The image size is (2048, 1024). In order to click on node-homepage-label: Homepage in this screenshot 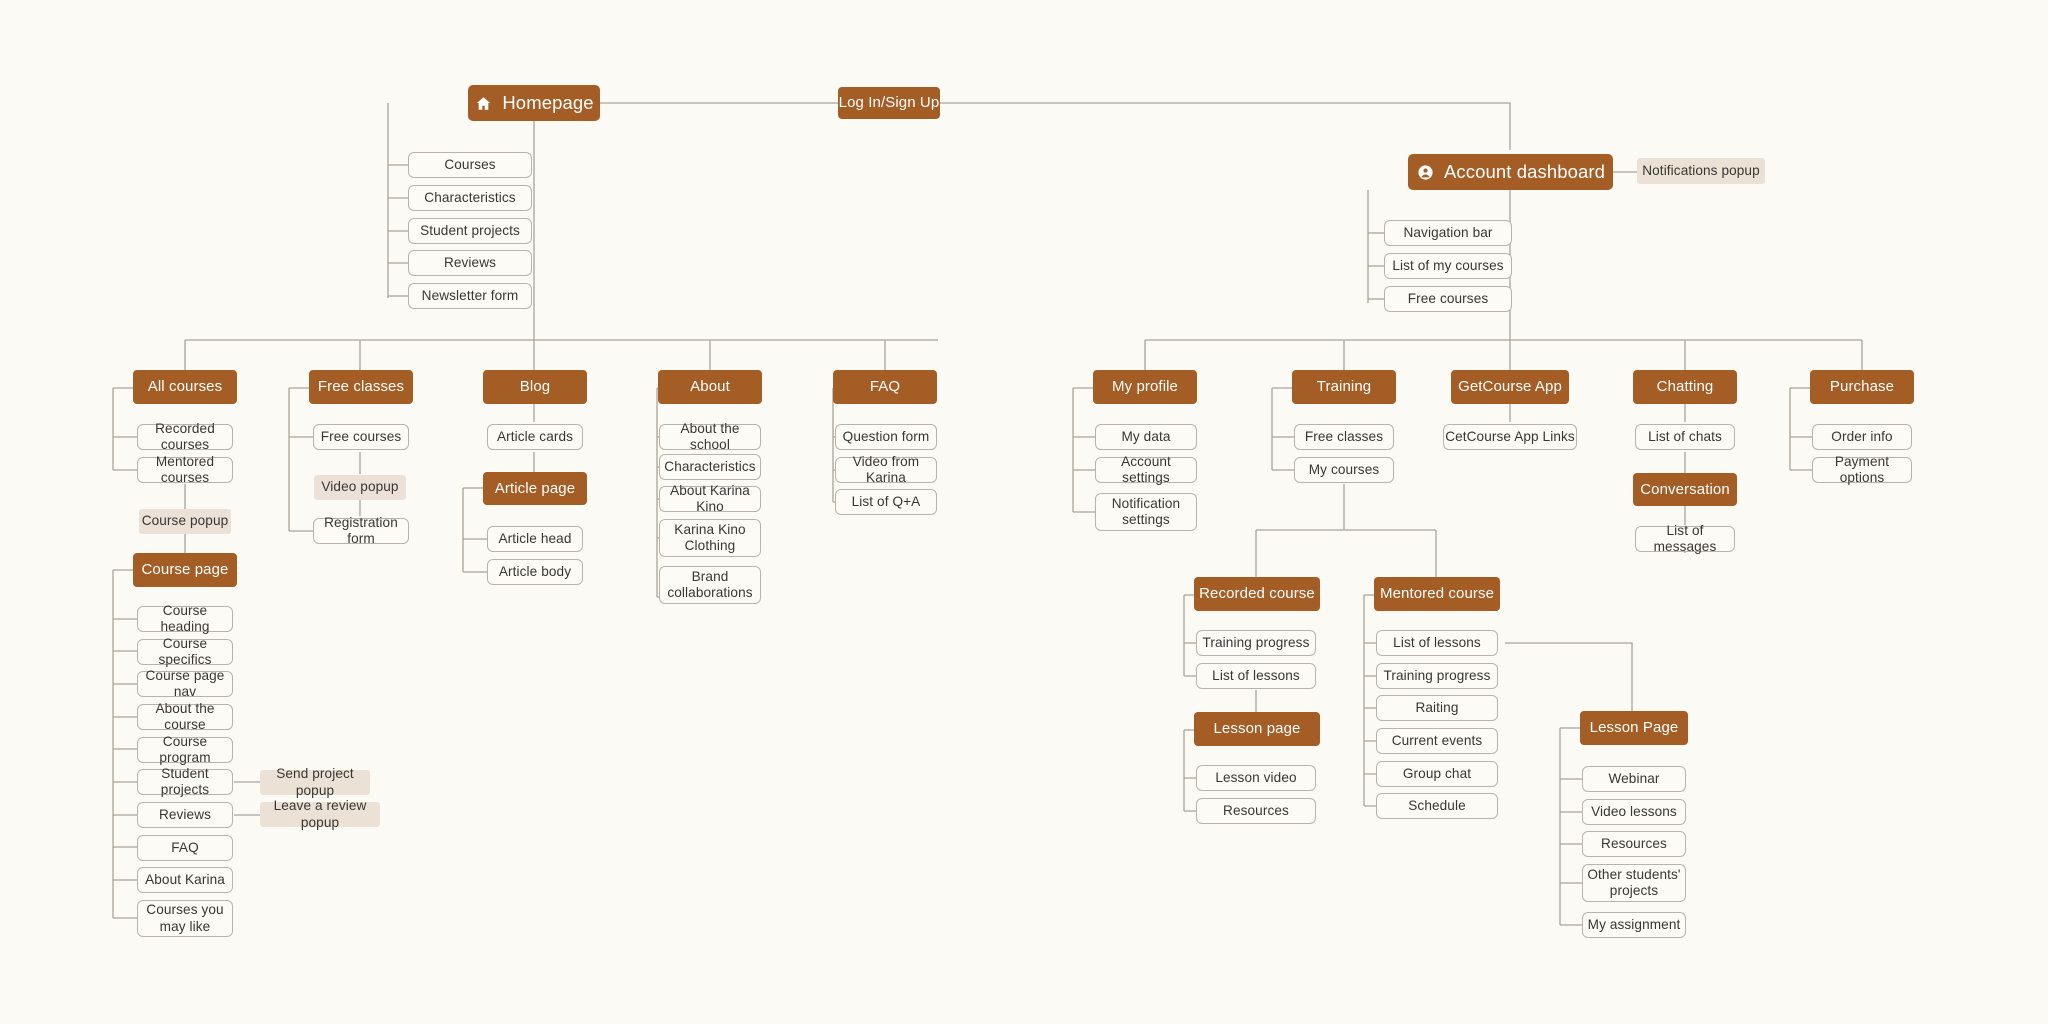, I will do `click(548, 103)`.